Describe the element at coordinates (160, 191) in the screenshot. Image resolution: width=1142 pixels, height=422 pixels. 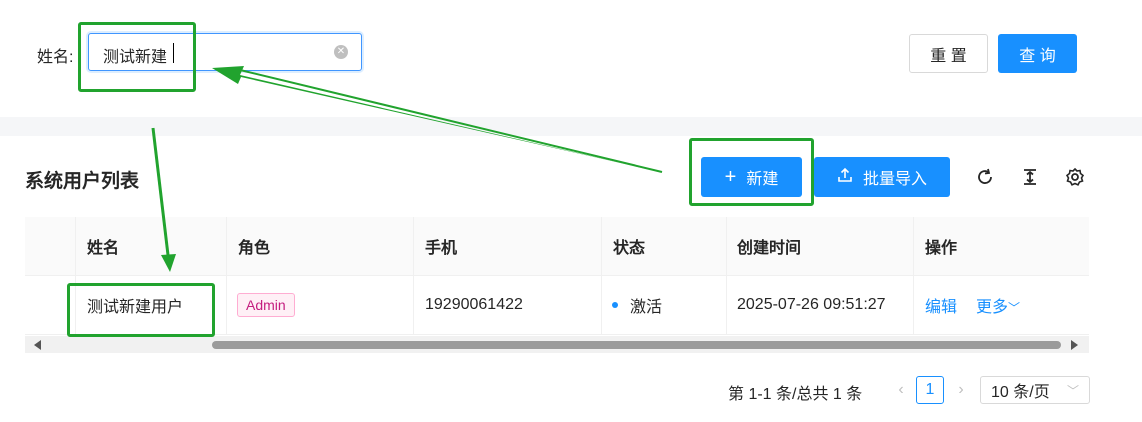
I see `arrow-to-name-cell` at that location.